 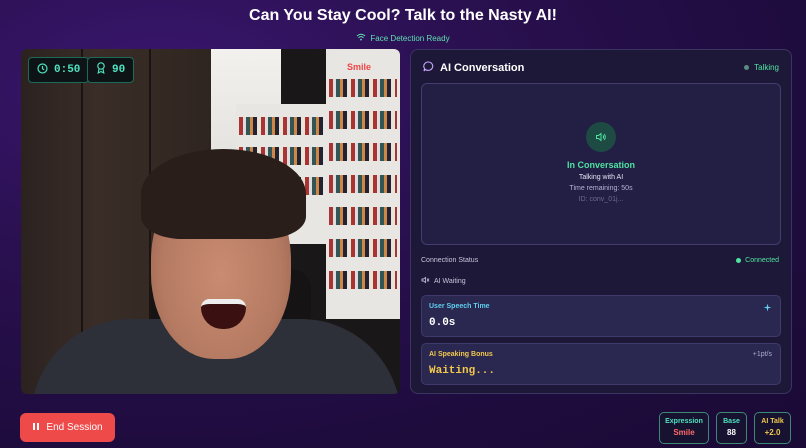 I want to click on stat-label: Expression, so click(x=684, y=421).